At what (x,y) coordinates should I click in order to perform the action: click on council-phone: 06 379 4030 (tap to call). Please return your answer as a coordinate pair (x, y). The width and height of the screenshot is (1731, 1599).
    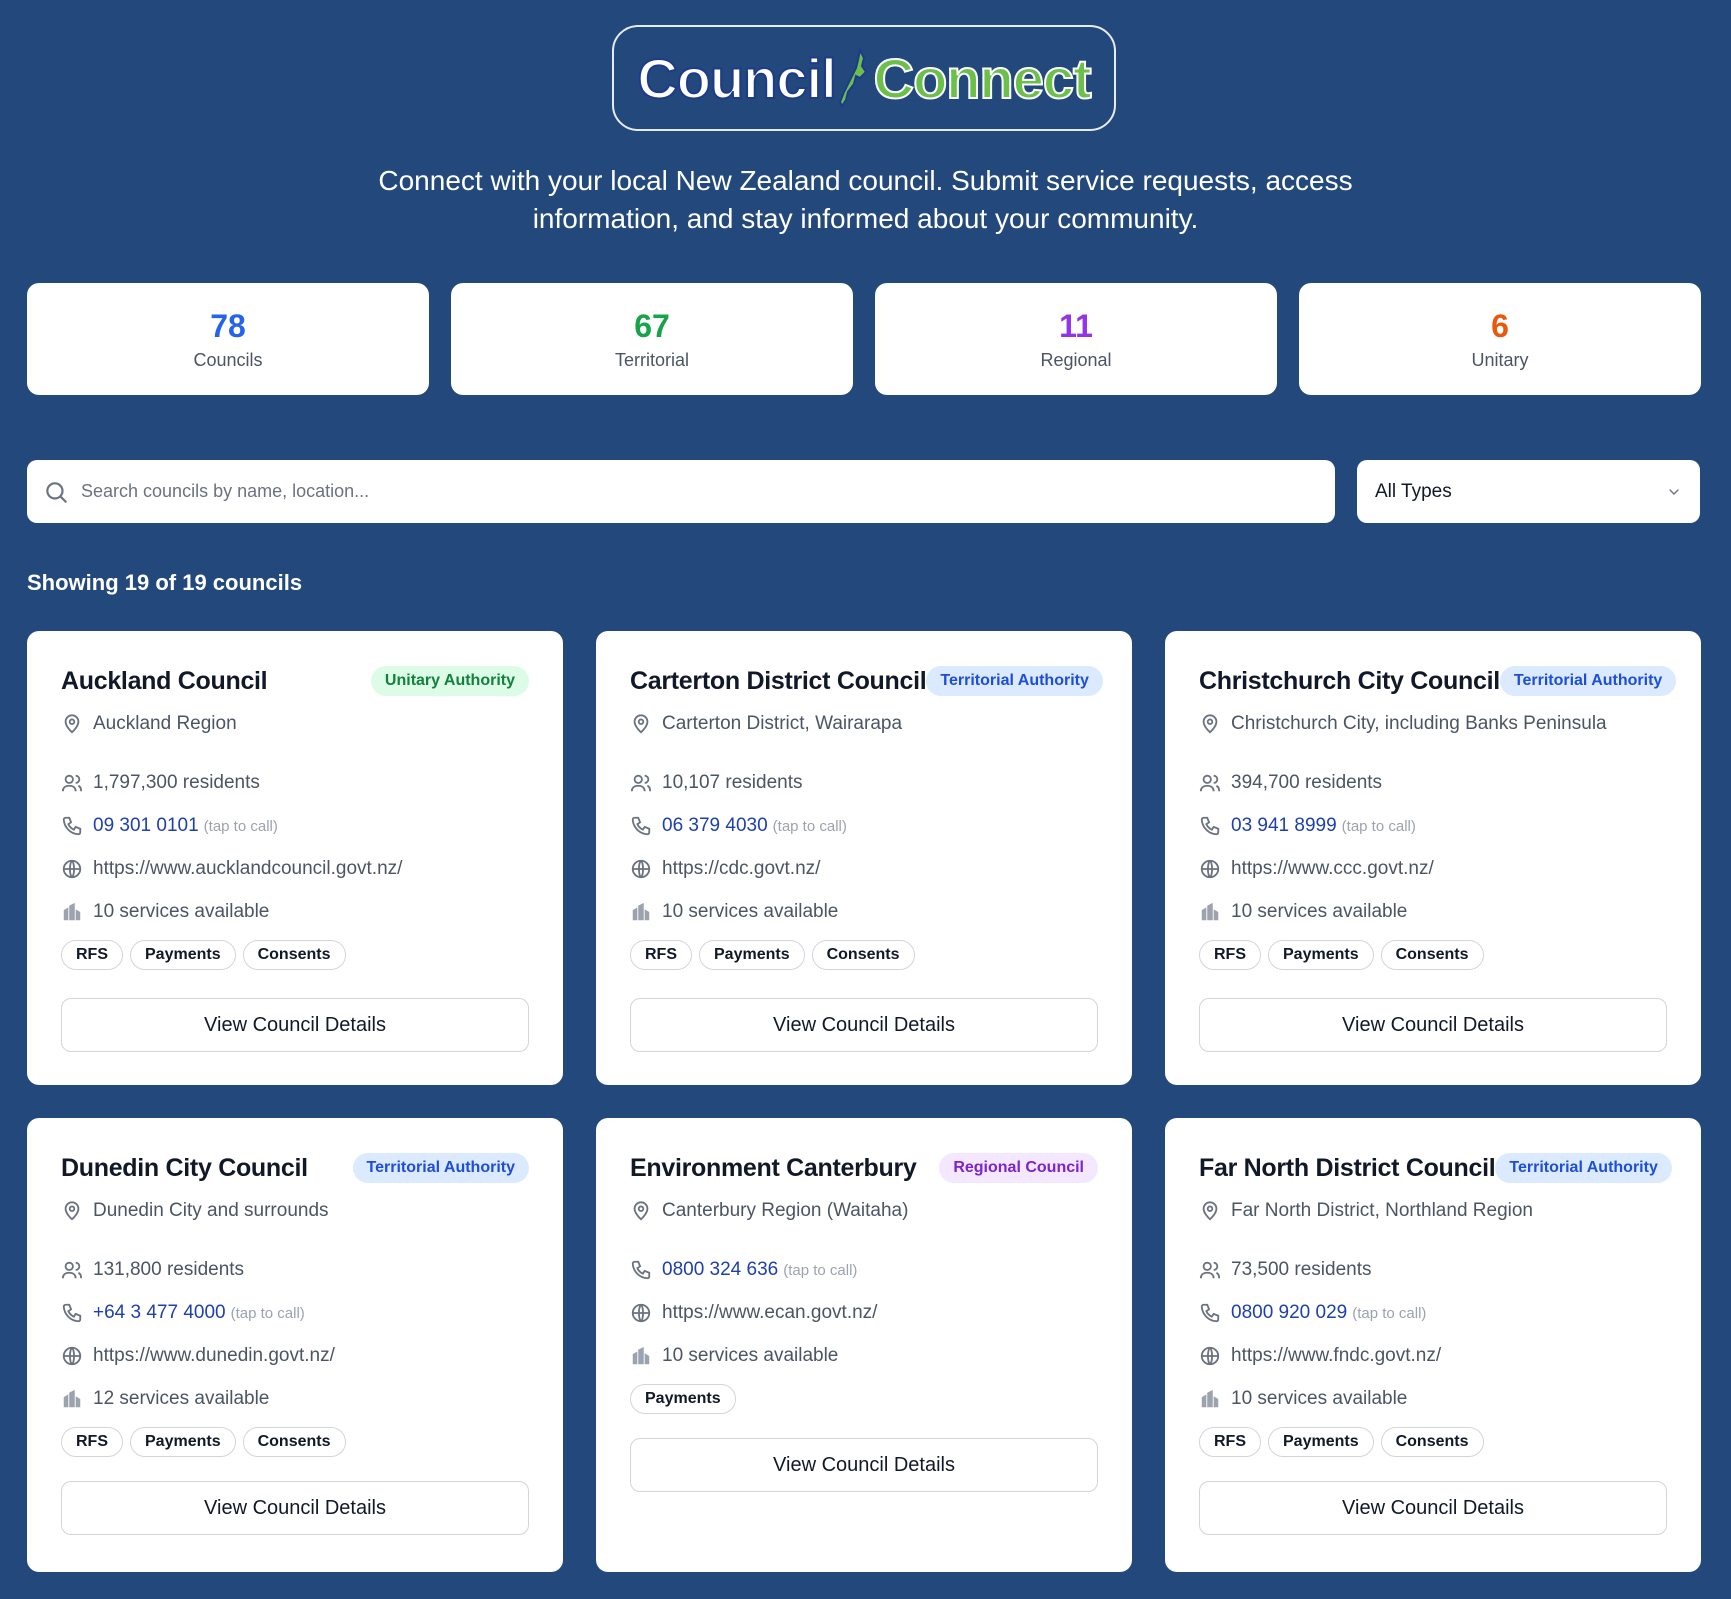
    Looking at the image, I should click on (864, 826).